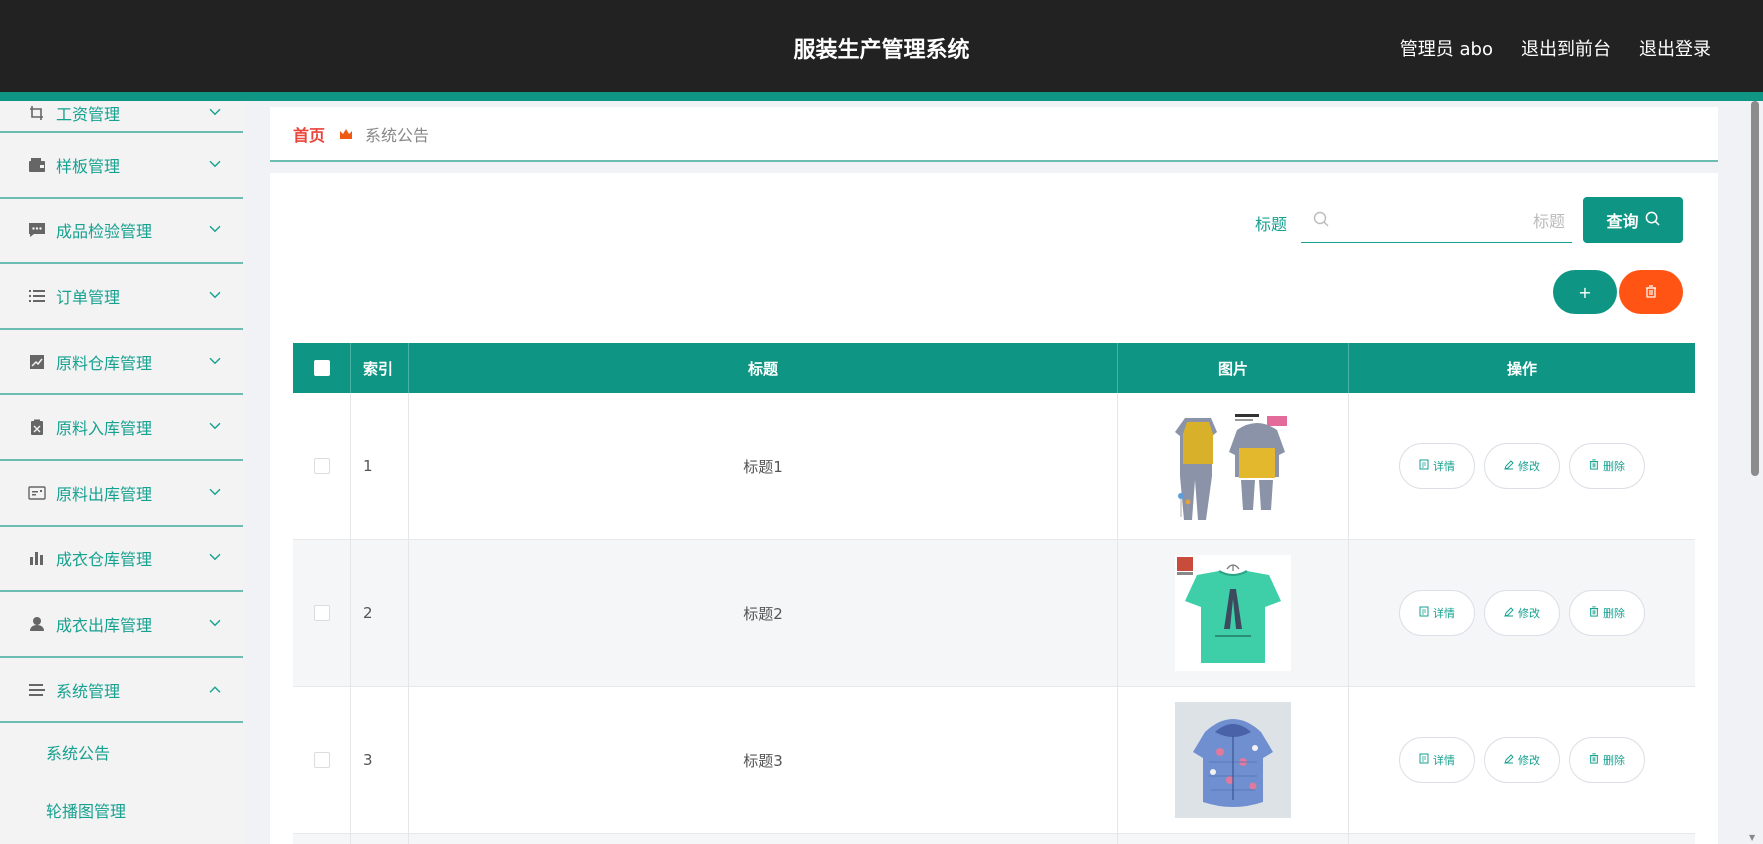 This screenshot has width=1763, height=844. I want to click on submenu-item-carousel: 轮播图管理, so click(121, 810).